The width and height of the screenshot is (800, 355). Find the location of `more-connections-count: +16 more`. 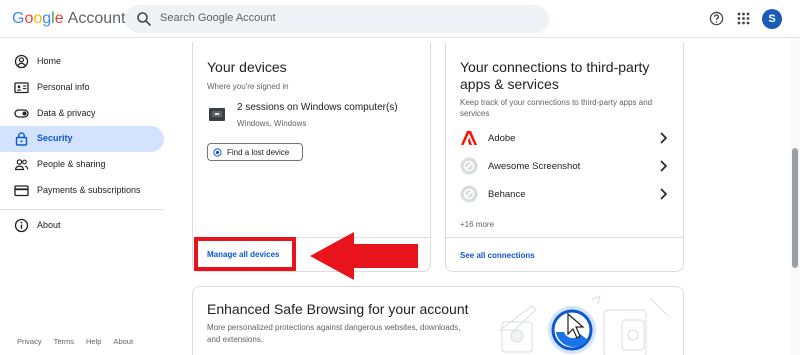

more-connections-count: +16 more is located at coordinates (477, 224).